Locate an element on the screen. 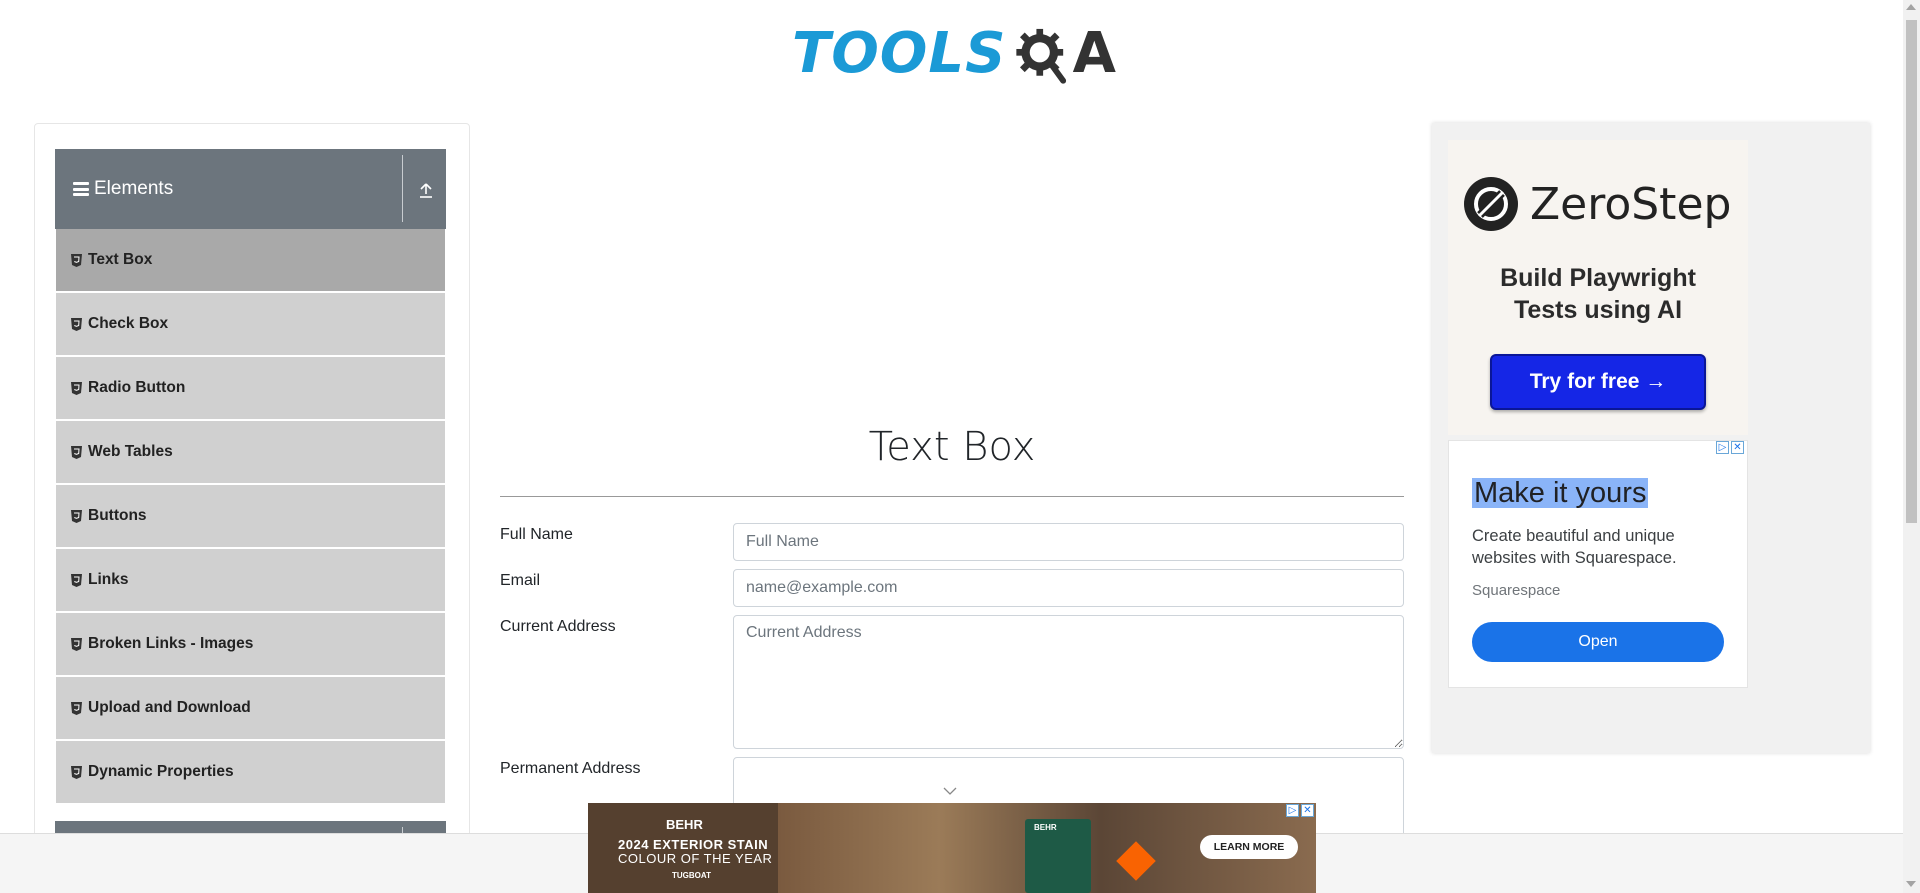 This screenshot has height=893, width=1920. full-name-label: Full Name is located at coordinates (536, 534).